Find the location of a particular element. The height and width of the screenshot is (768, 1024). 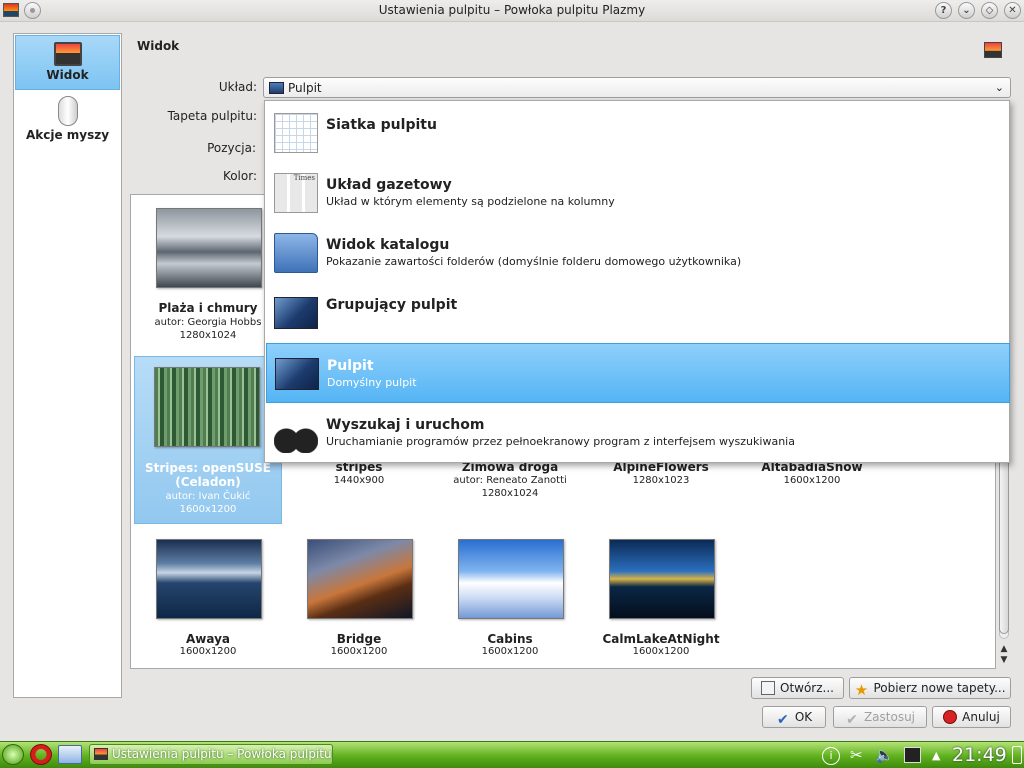

newspaper-icon-label: Times is located at coordinates (304, 178).